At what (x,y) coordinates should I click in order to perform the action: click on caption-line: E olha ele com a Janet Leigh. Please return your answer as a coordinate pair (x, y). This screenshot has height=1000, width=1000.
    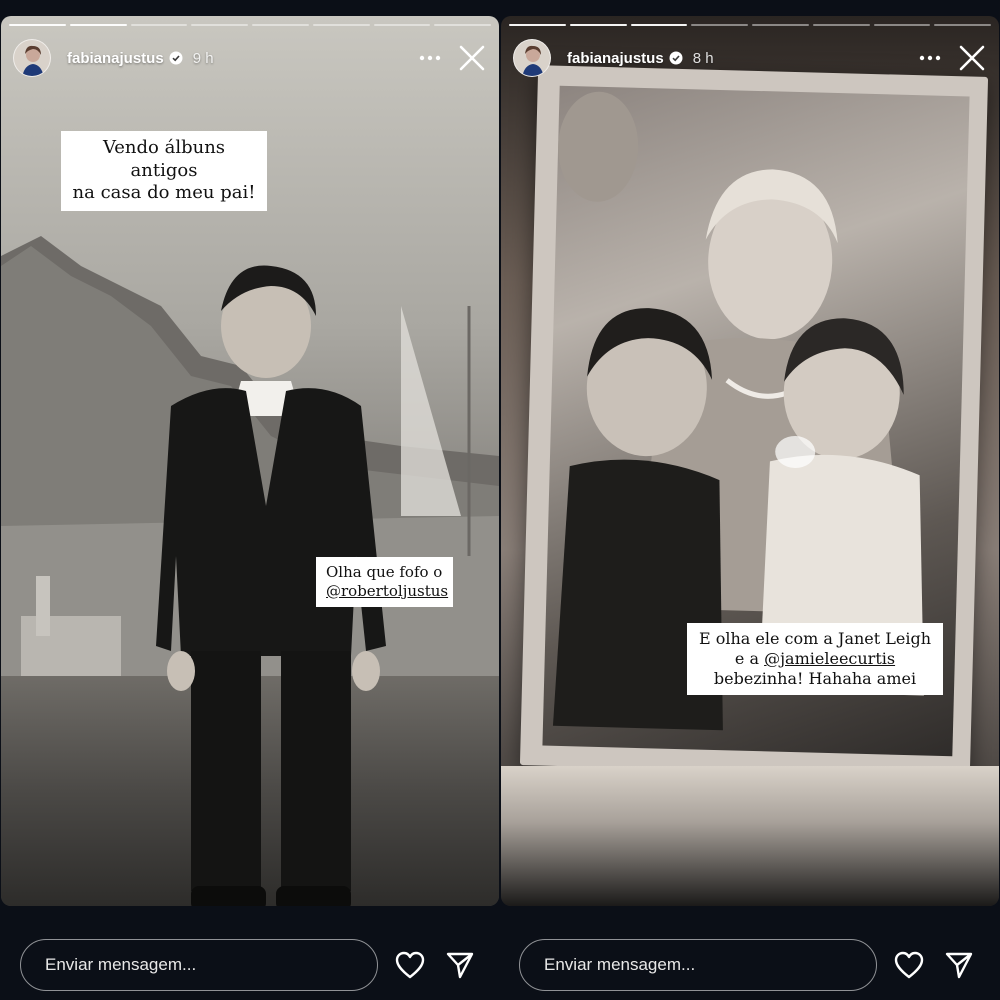
    Looking at the image, I should click on (815, 638).